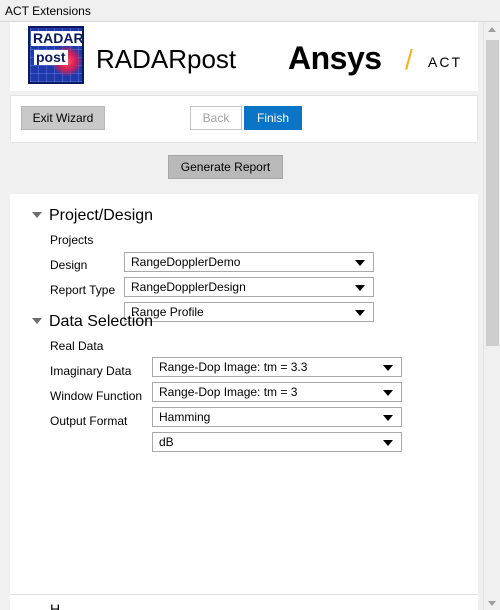 The image size is (500, 610). Describe the element at coordinates (225, 167) in the screenshot. I see `generate-report-button: Generate Report` at that location.